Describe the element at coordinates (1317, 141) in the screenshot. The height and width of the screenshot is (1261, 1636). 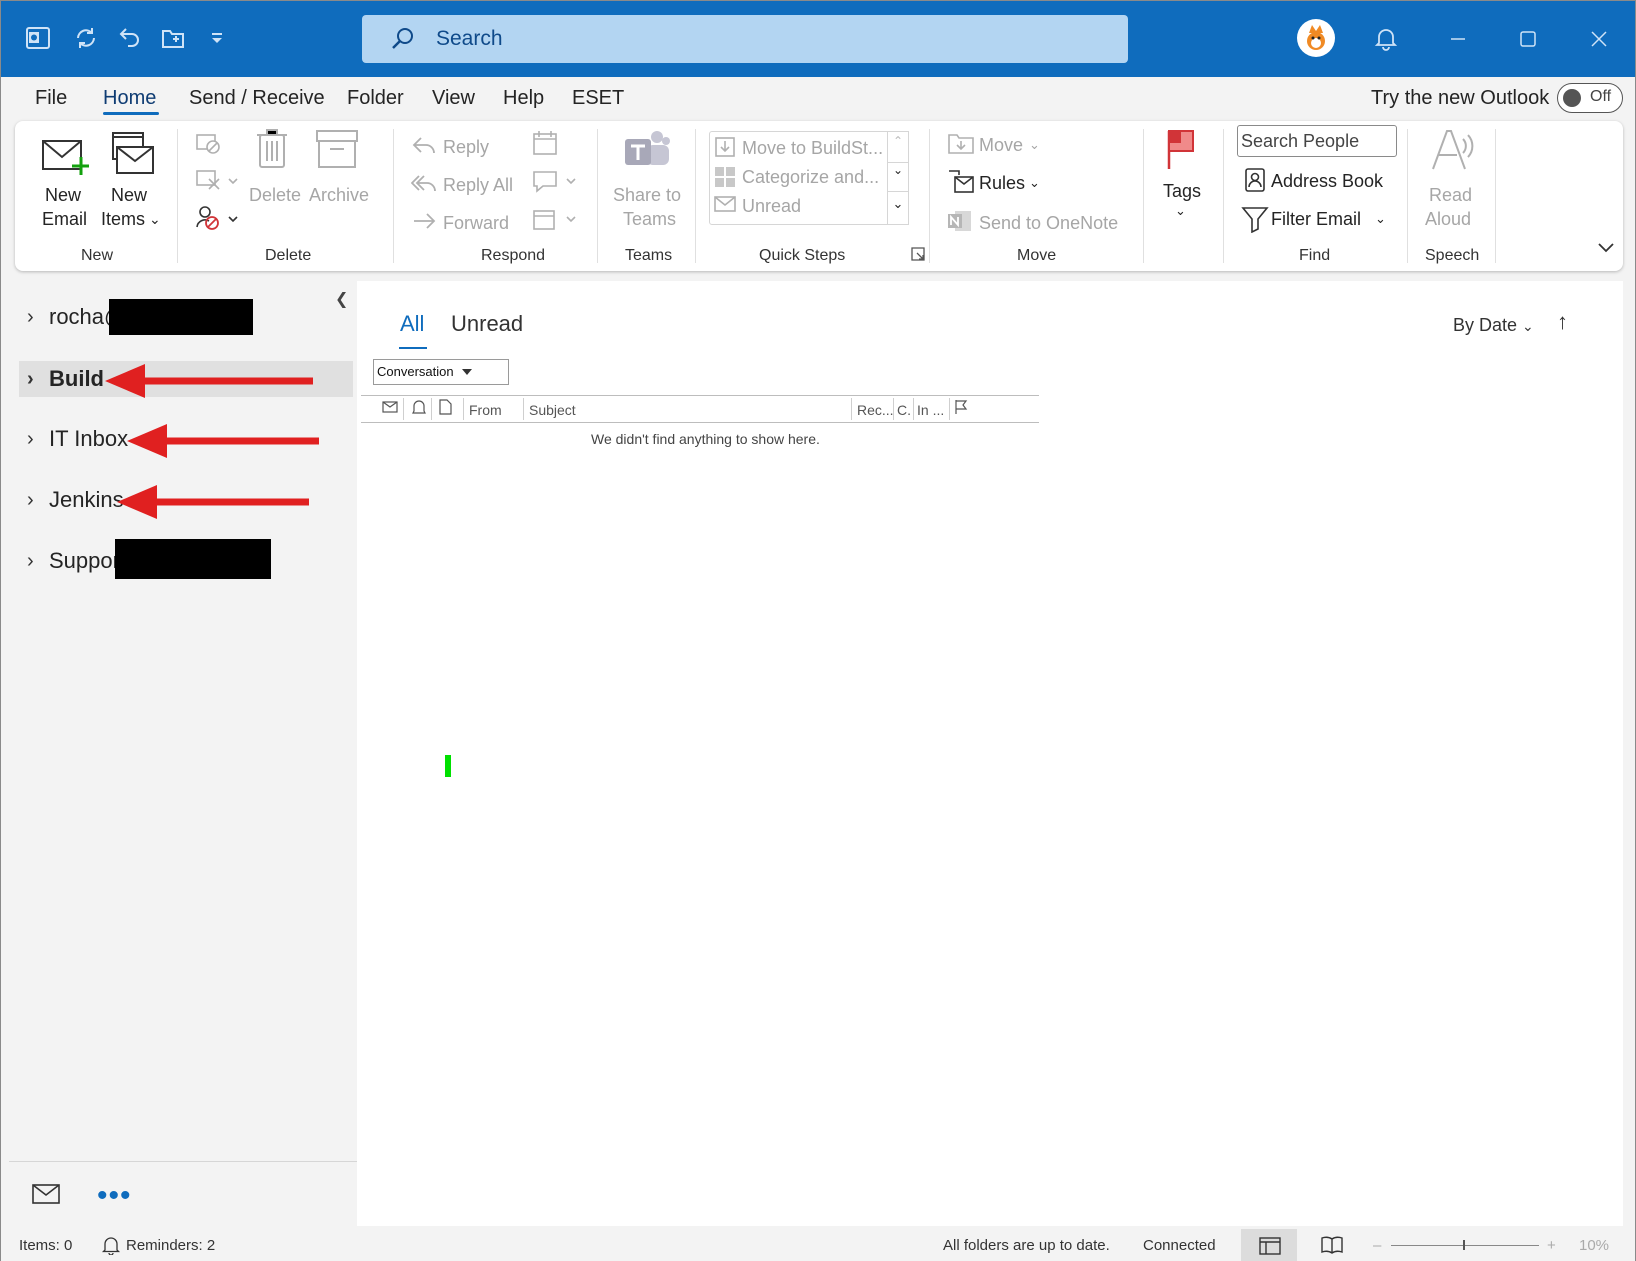
I see `search-people-input: Search People` at that location.